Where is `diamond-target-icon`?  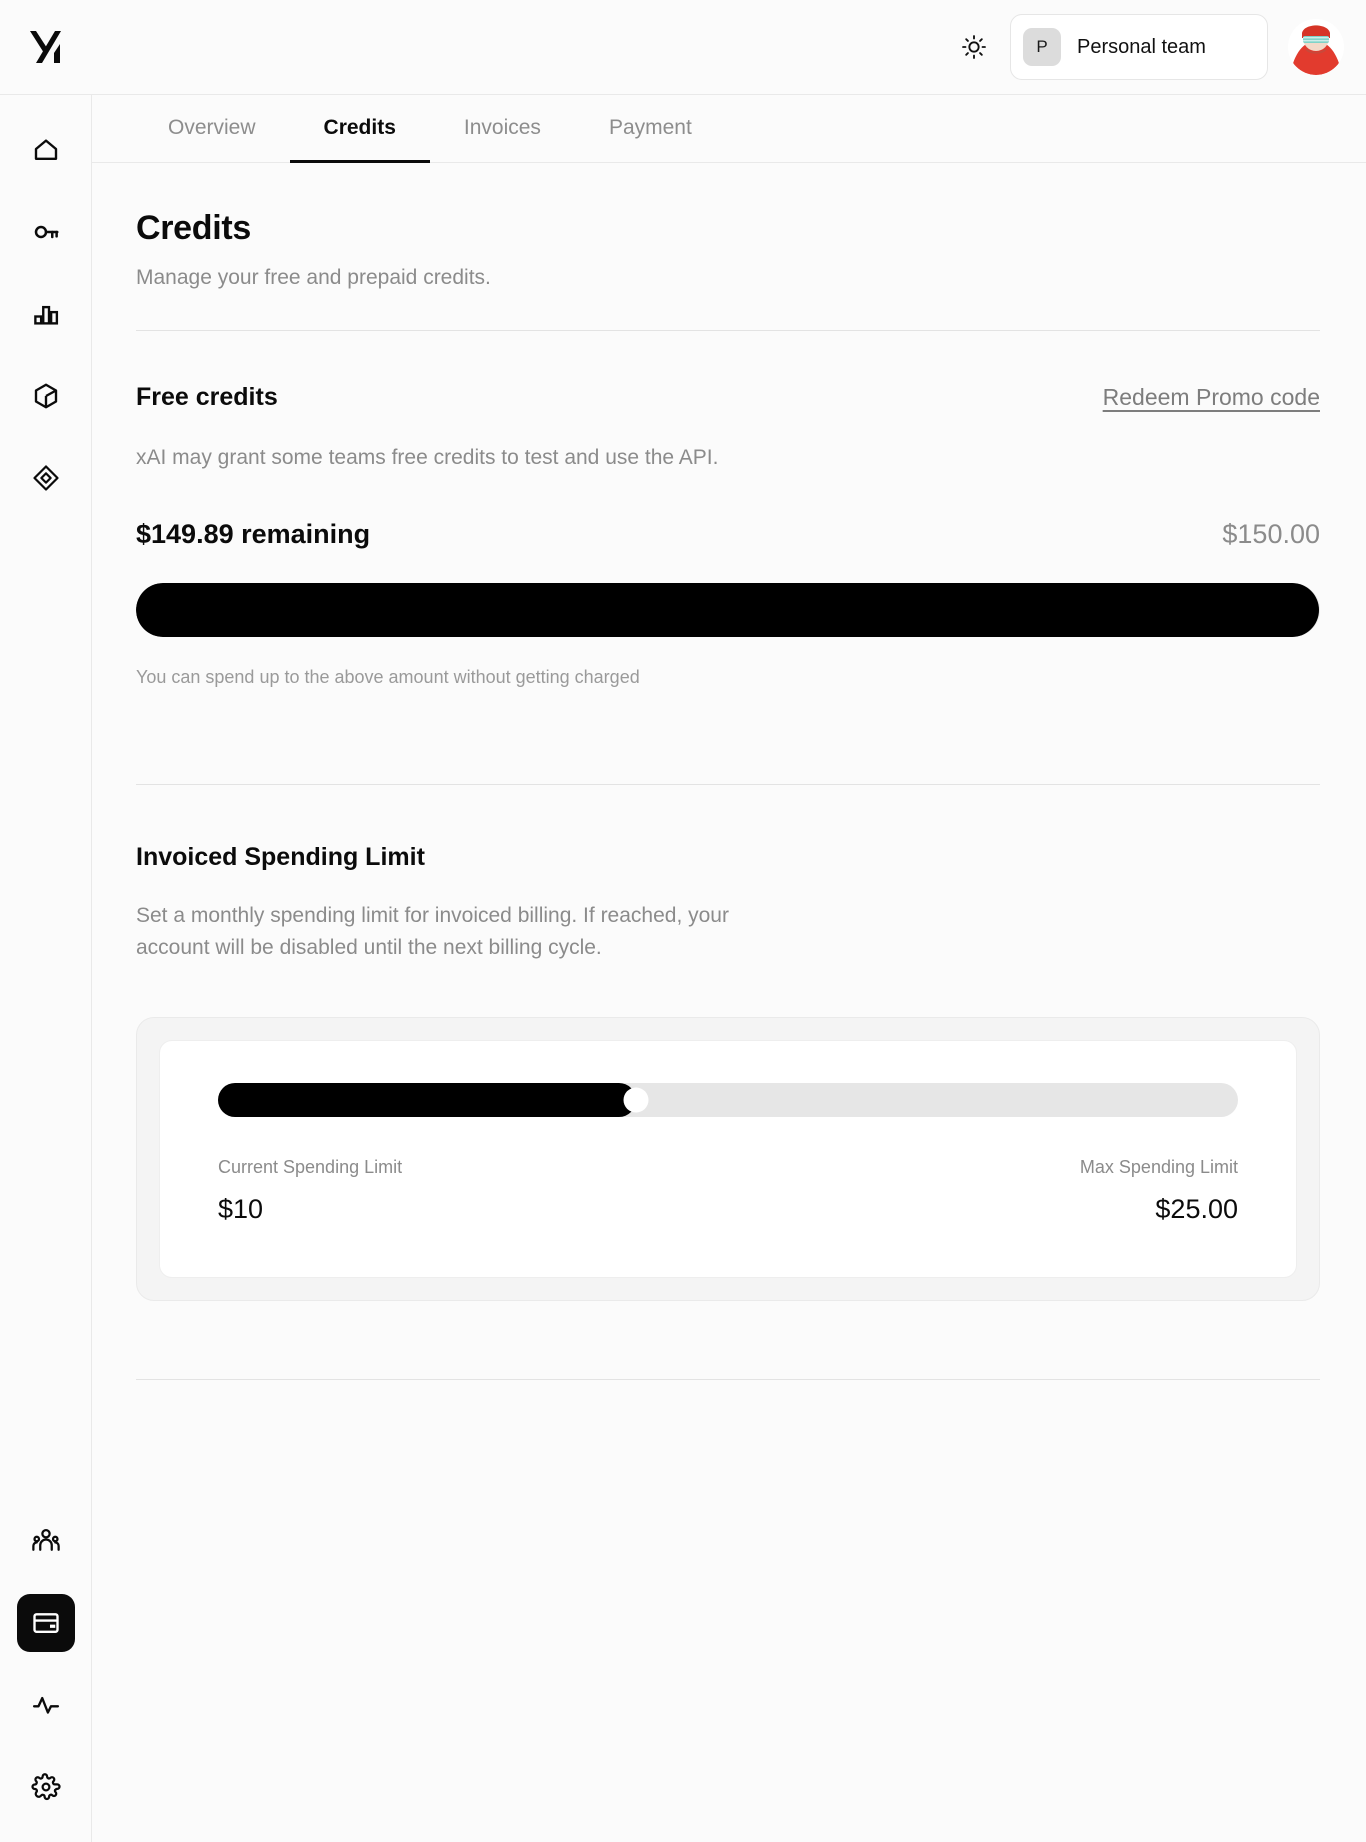
diamond-target-icon is located at coordinates (46, 478).